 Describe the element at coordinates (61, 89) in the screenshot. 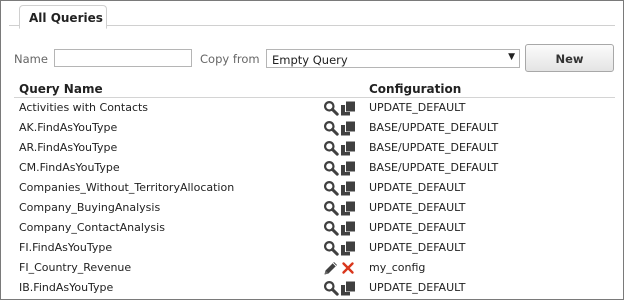

I see `column-header-query-name: Query Name` at that location.